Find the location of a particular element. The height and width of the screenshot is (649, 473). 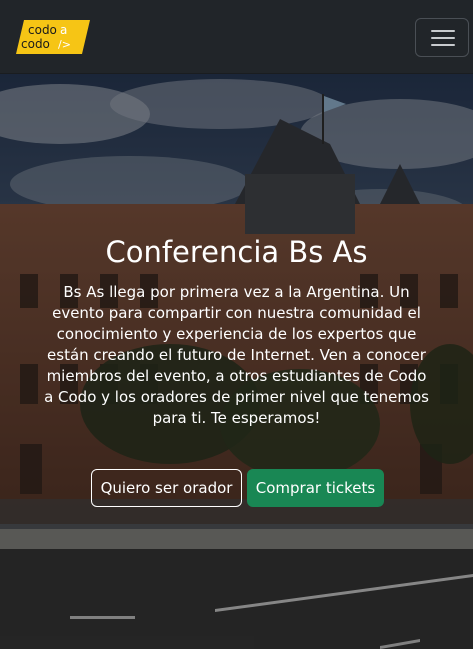

hero-buttons: Quiero ser orador Comprar tickets is located at coordinates (236, 489).